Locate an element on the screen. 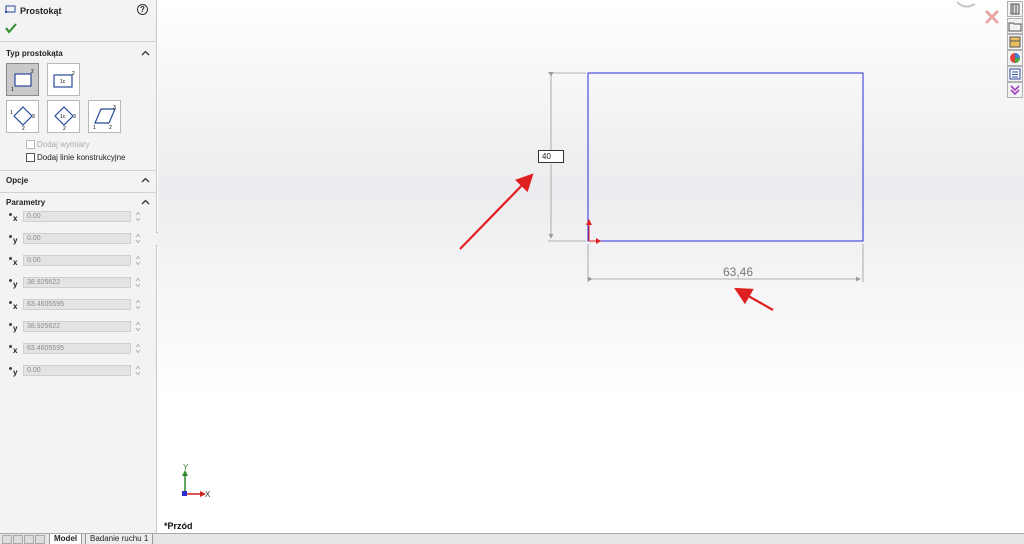 The height and width of the screenshot is (544, 1024). next-tab-icon is located at coordinates (29, 539).